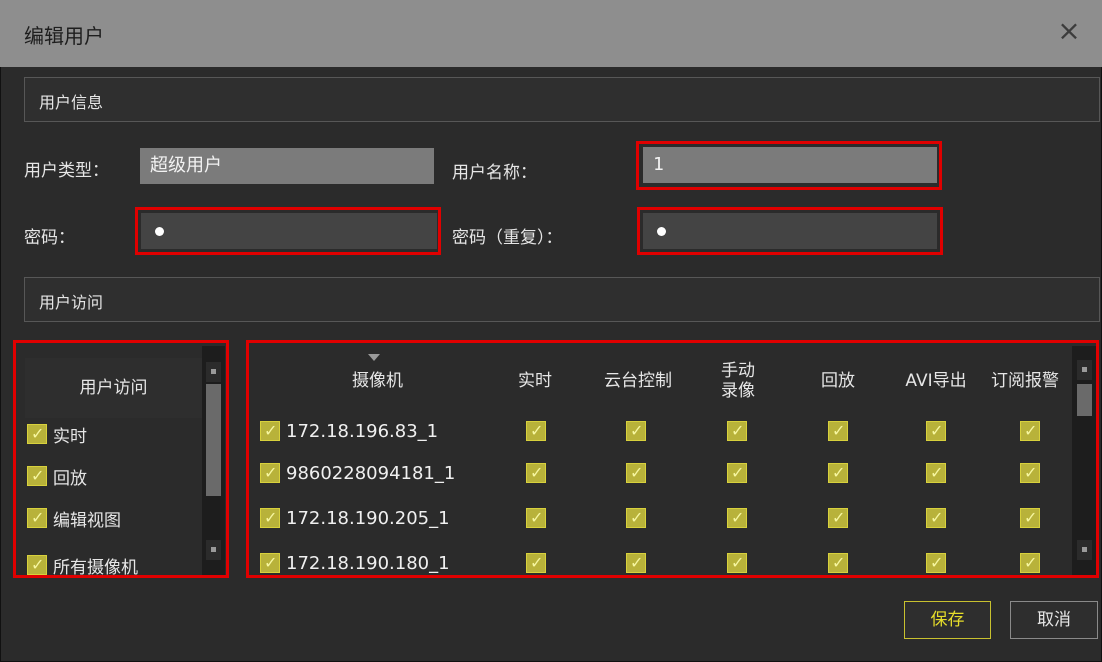  What do you see at coordinates (661, 518) in the screenshot?
I see `table-row: 172.18.190.205_1` at bounding box center [661, 518].